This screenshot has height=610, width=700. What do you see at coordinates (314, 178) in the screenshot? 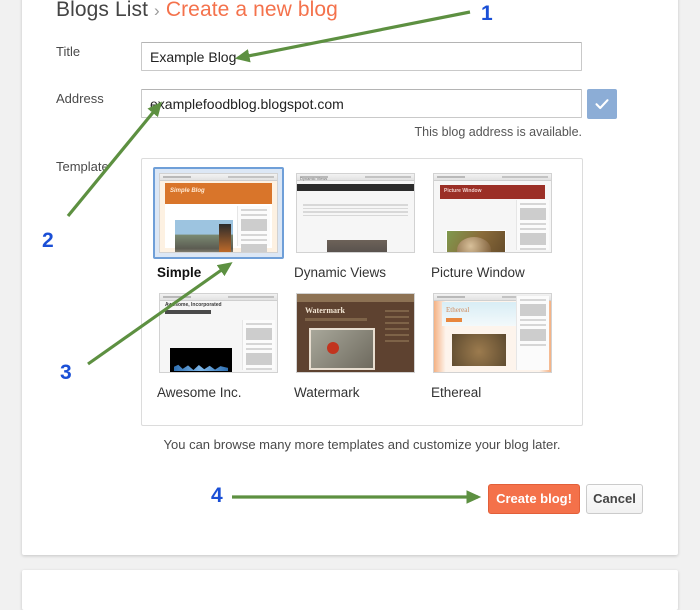
I see `thumbnail-blog-title: Dynamic Views` at bounding box center [314, 178].